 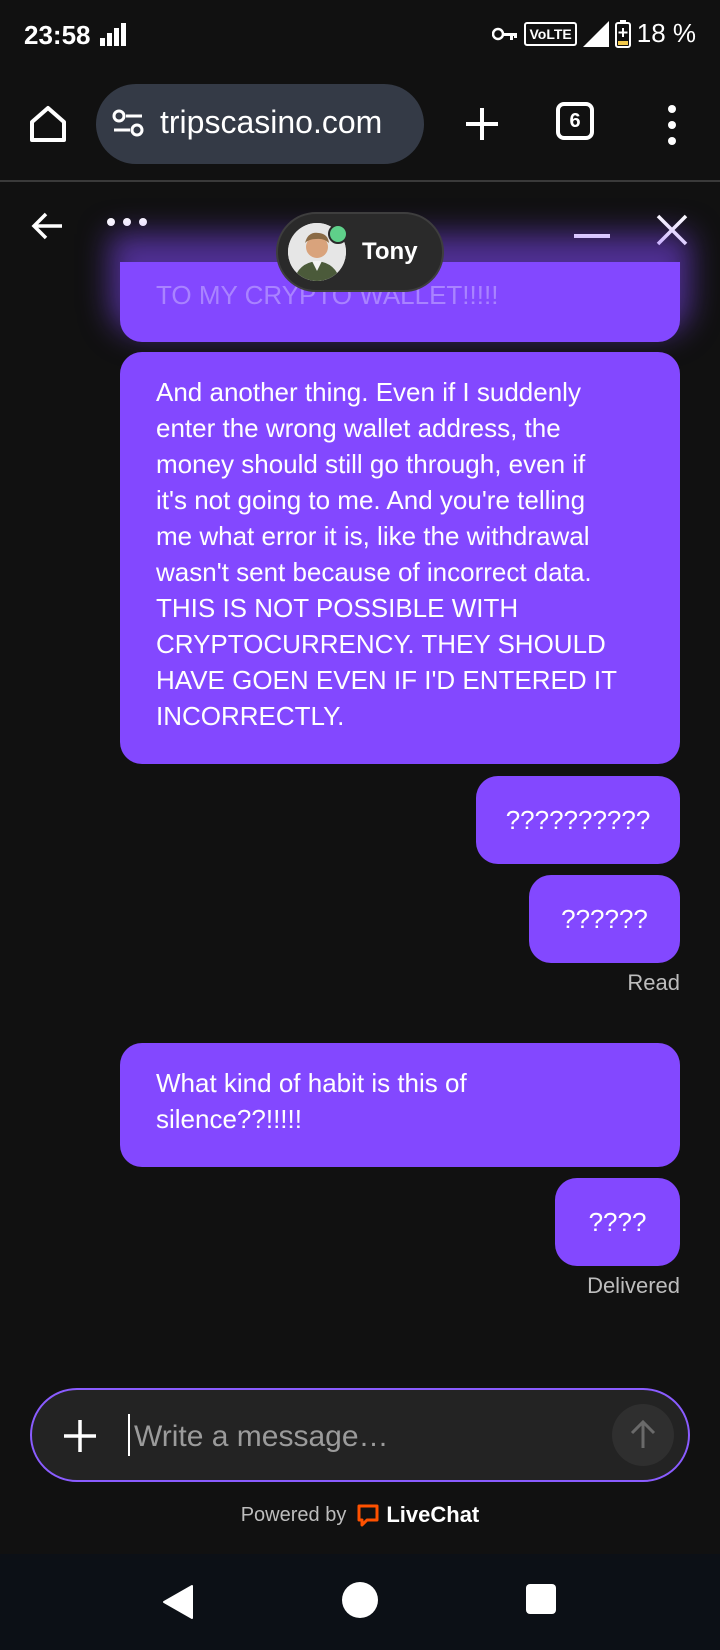 I want to click on status-bar: 23:58 VoLTE 18 %, so click(x=360, y=36).